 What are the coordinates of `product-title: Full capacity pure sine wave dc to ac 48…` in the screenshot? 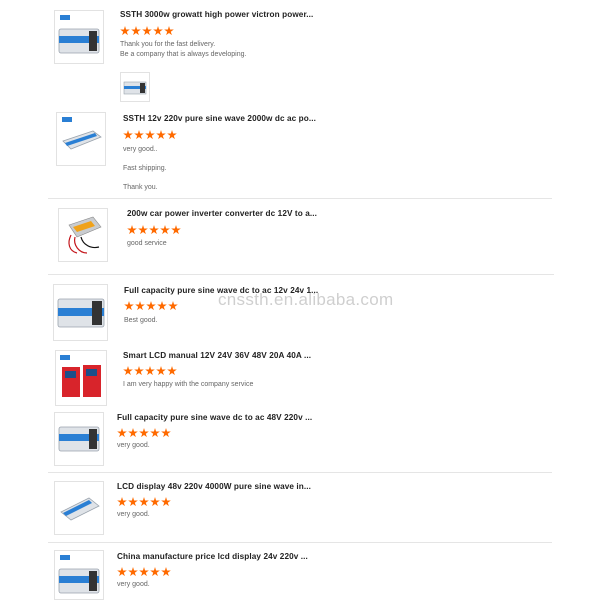 It's located at (214, 417).